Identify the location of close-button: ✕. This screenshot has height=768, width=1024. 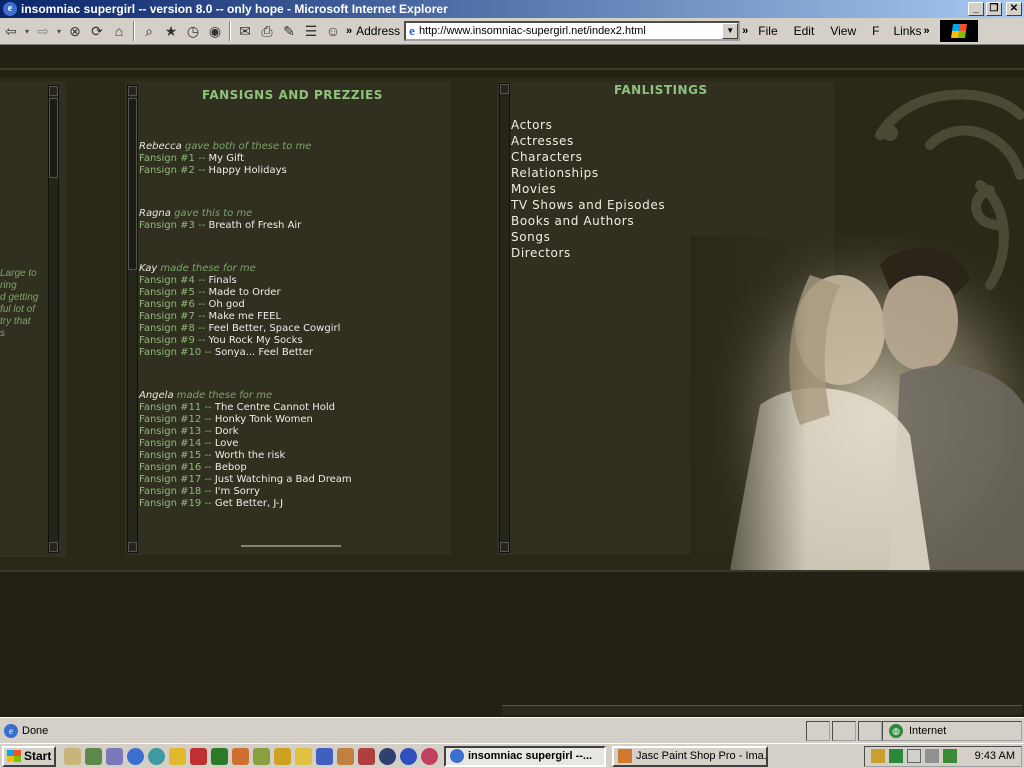
(1014, 9).